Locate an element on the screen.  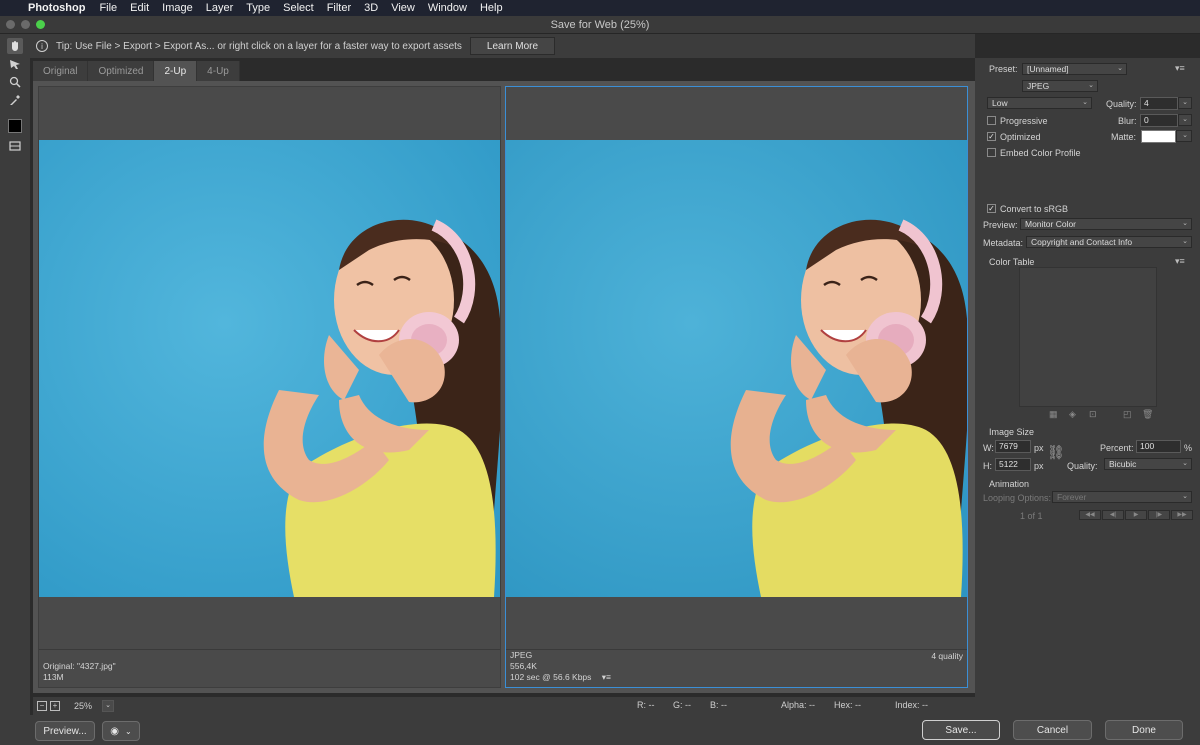
new-color-icon: ◰ is located at coordinates (1127, 414).